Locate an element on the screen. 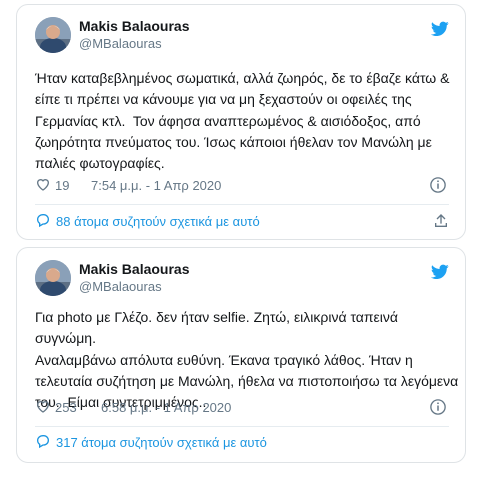  like-button: 253 is located at coordinates (56, 407).